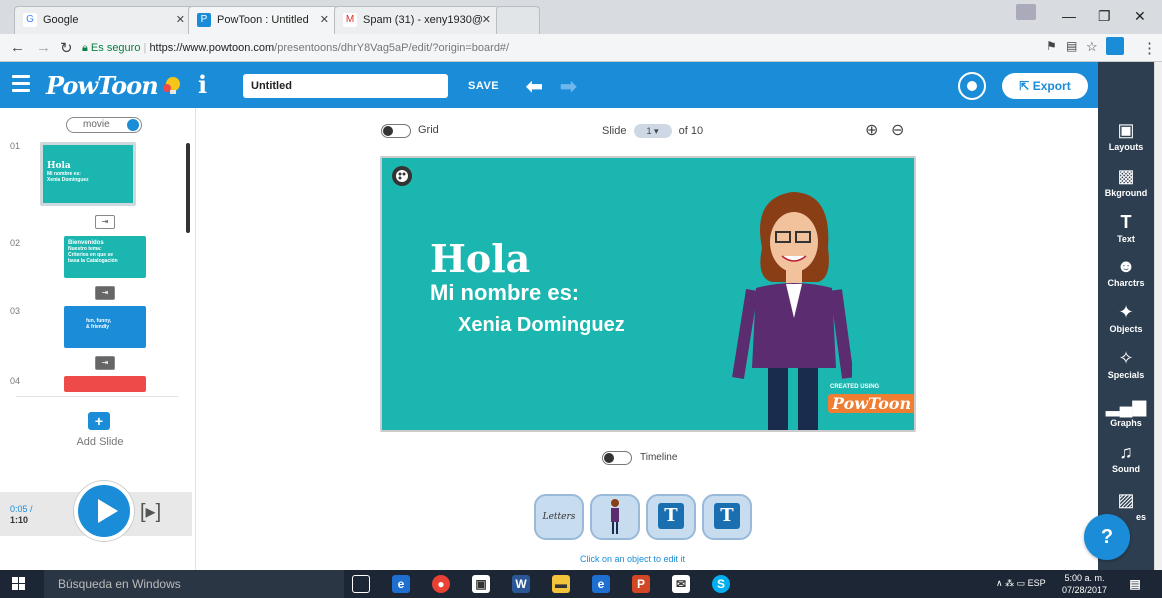 This screenshot has height=598, width=1162. What do you see at coordinates (601, 584) in the screenshot?
I see `ie-icon: e` at bounding box center [601, 584].